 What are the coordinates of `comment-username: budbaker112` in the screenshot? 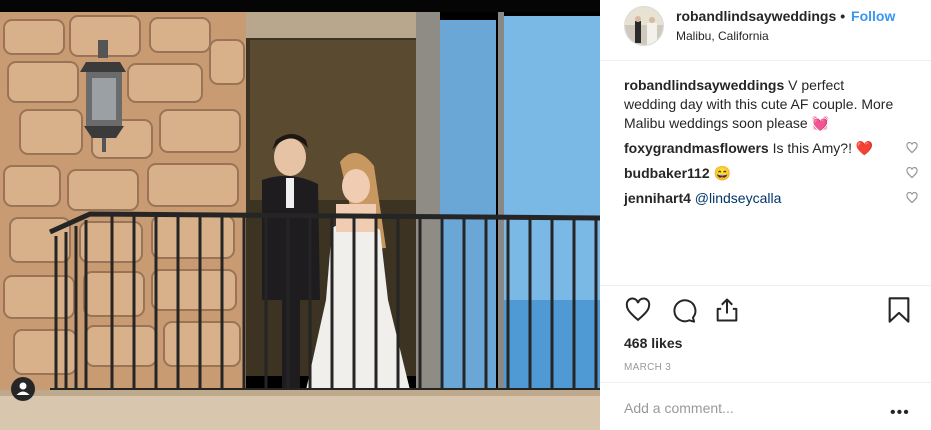 It's located at (667, 173).